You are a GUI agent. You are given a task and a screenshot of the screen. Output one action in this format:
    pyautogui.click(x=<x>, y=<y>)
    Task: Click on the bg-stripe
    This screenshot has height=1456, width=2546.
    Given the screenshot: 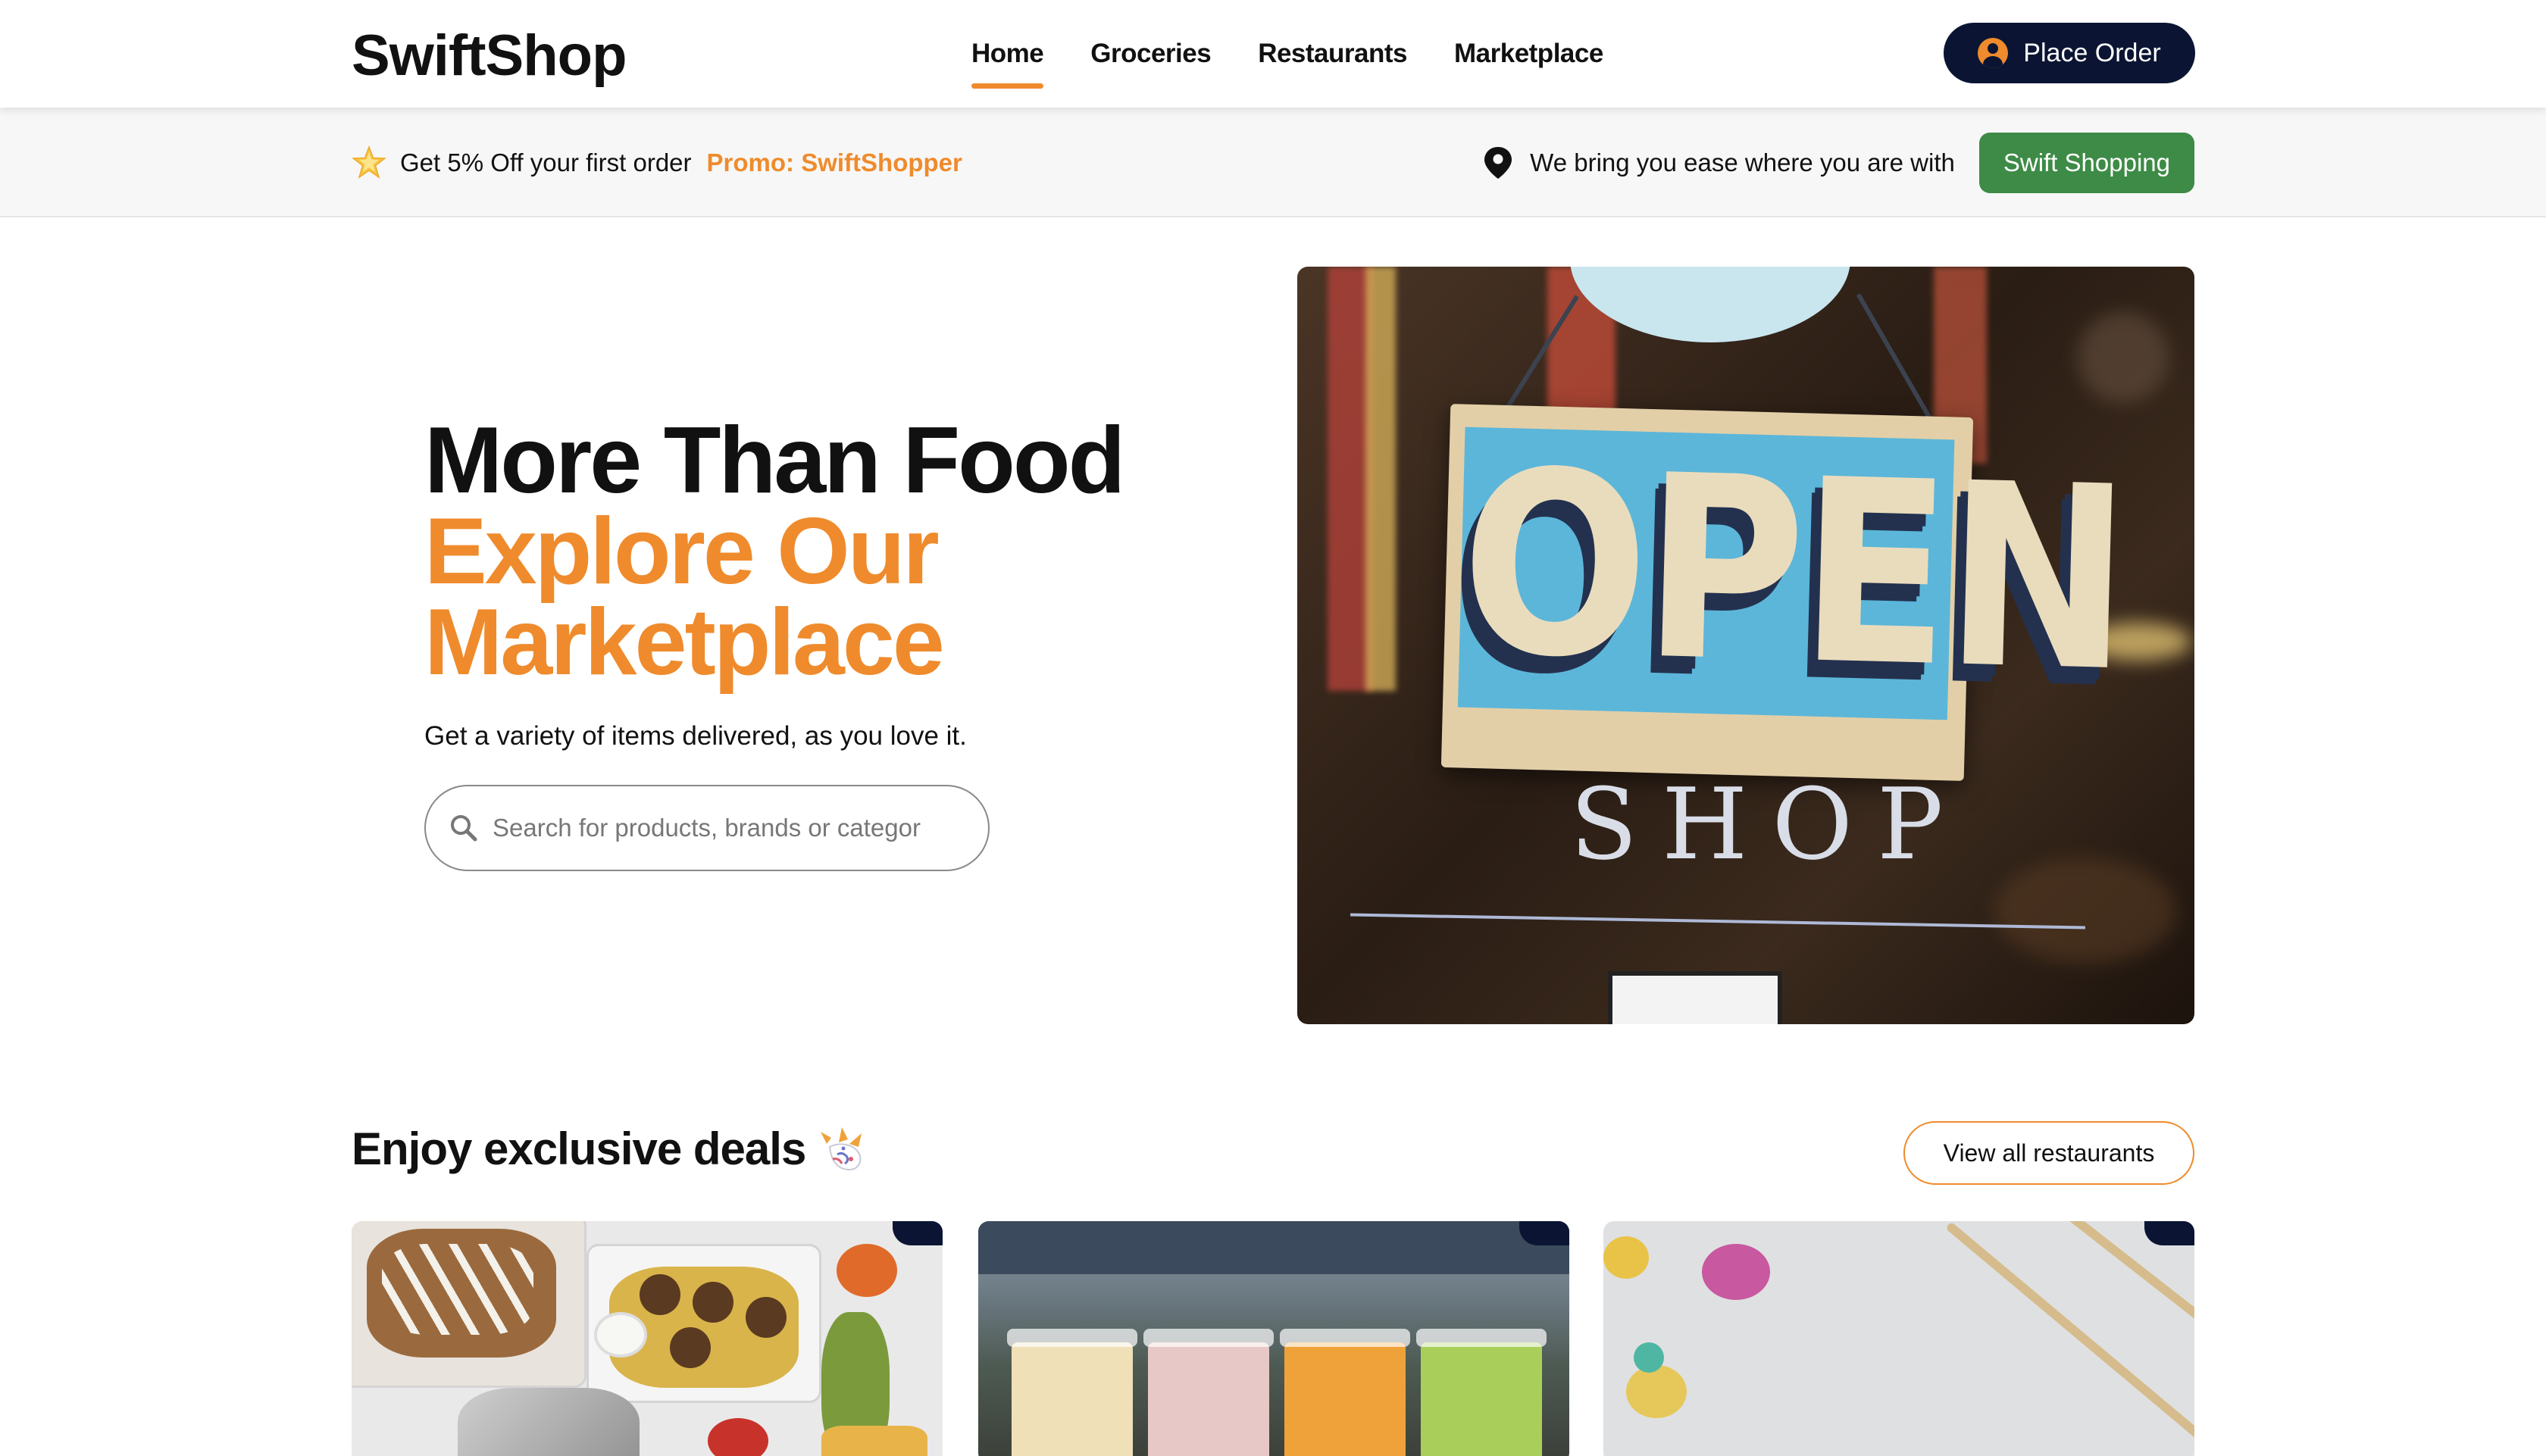 What is the action you would take?
    pyautogui.click(x=1380, y=479)
    